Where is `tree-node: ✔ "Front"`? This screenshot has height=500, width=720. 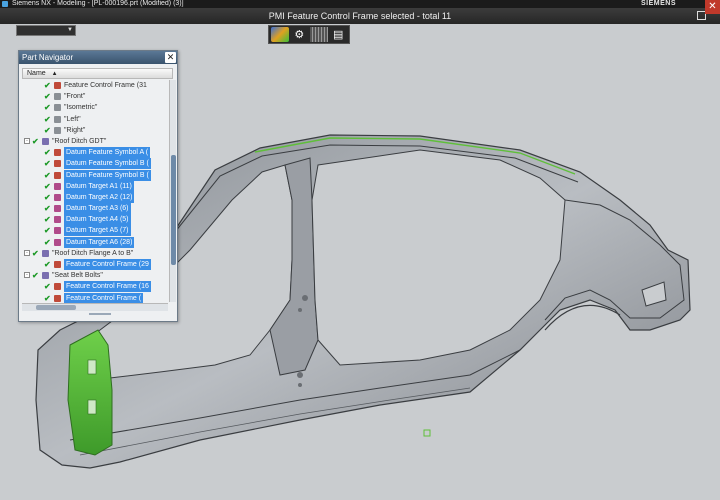
tree-node: ✔ "Front" is located at coordinates (95, 96).